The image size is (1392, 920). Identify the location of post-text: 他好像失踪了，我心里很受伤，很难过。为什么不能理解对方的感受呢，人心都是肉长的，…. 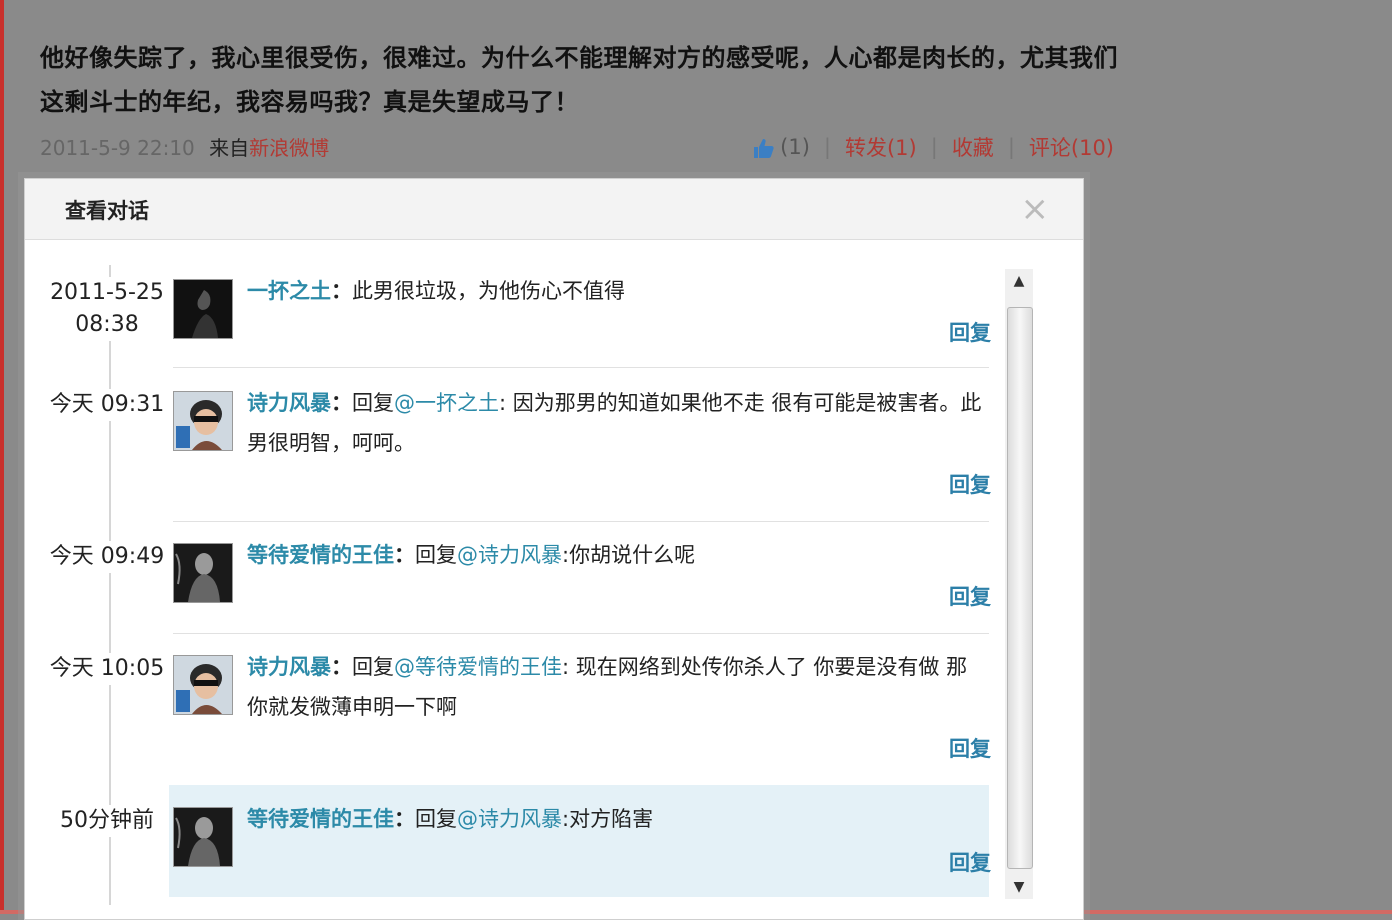
(579, 80).